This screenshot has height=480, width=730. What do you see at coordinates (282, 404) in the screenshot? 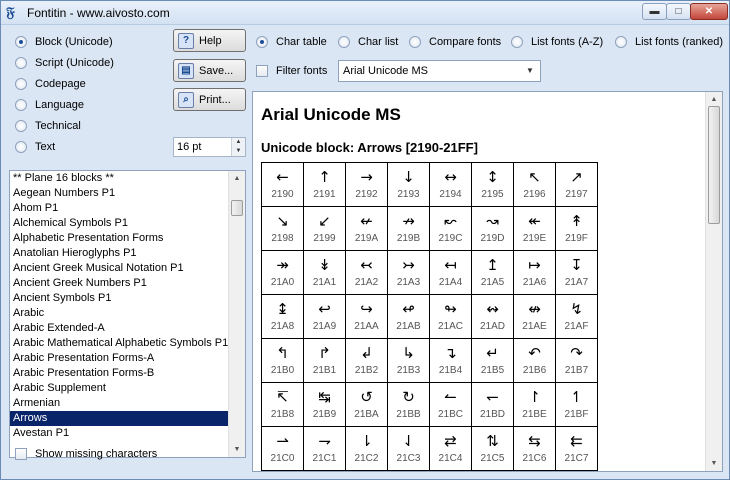
I see `char-cell: ↸ 21B8` at bounding box center [282, 404].